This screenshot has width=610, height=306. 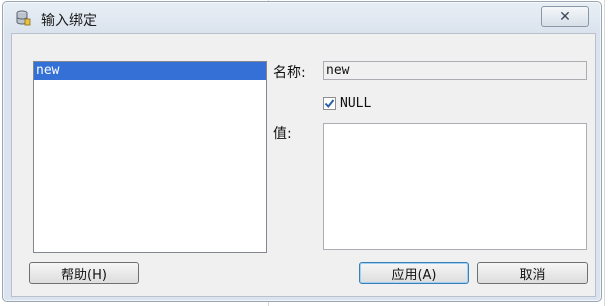 I want to click on null-checkbox, so click(x=329, y=103).